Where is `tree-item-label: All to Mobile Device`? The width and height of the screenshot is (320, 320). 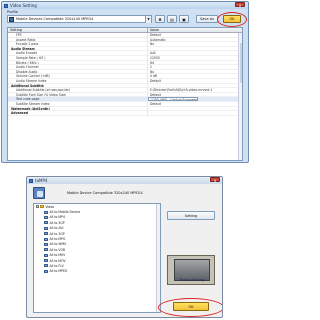
tree-item-label: All to Mobile Device is located at coordinates (65, 212).